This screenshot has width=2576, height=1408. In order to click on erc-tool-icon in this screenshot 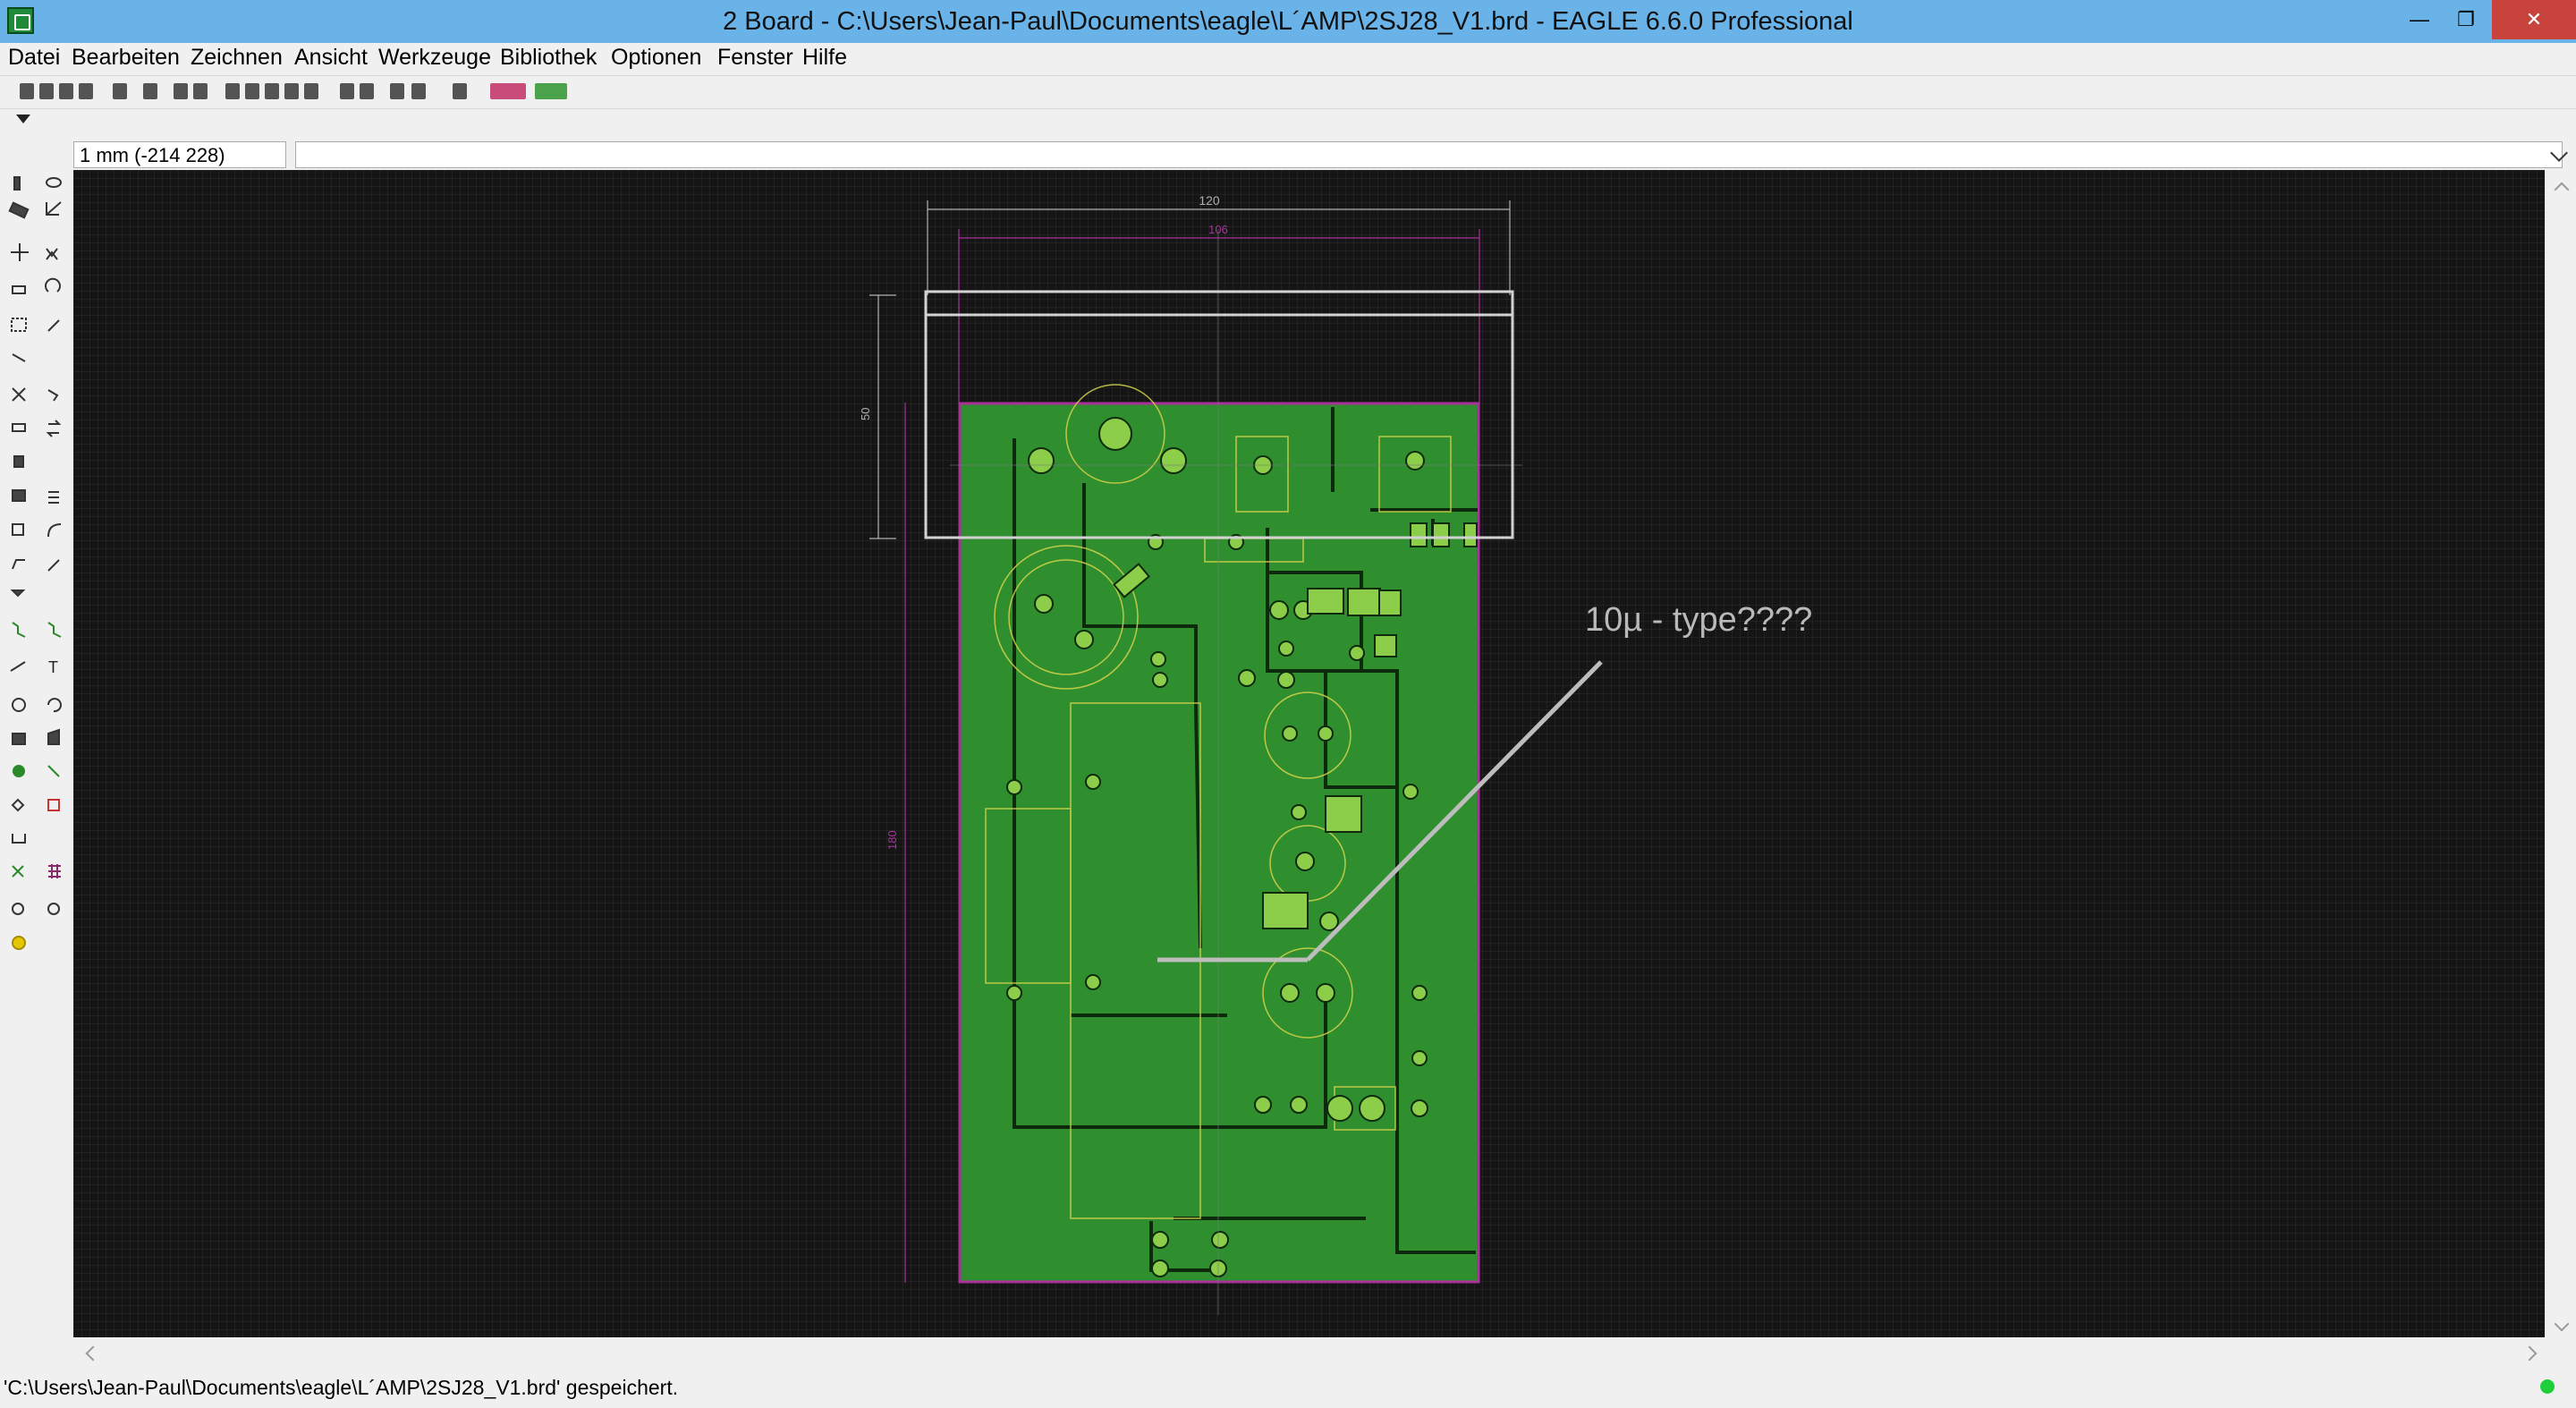, I will do `click(18, 909)`.